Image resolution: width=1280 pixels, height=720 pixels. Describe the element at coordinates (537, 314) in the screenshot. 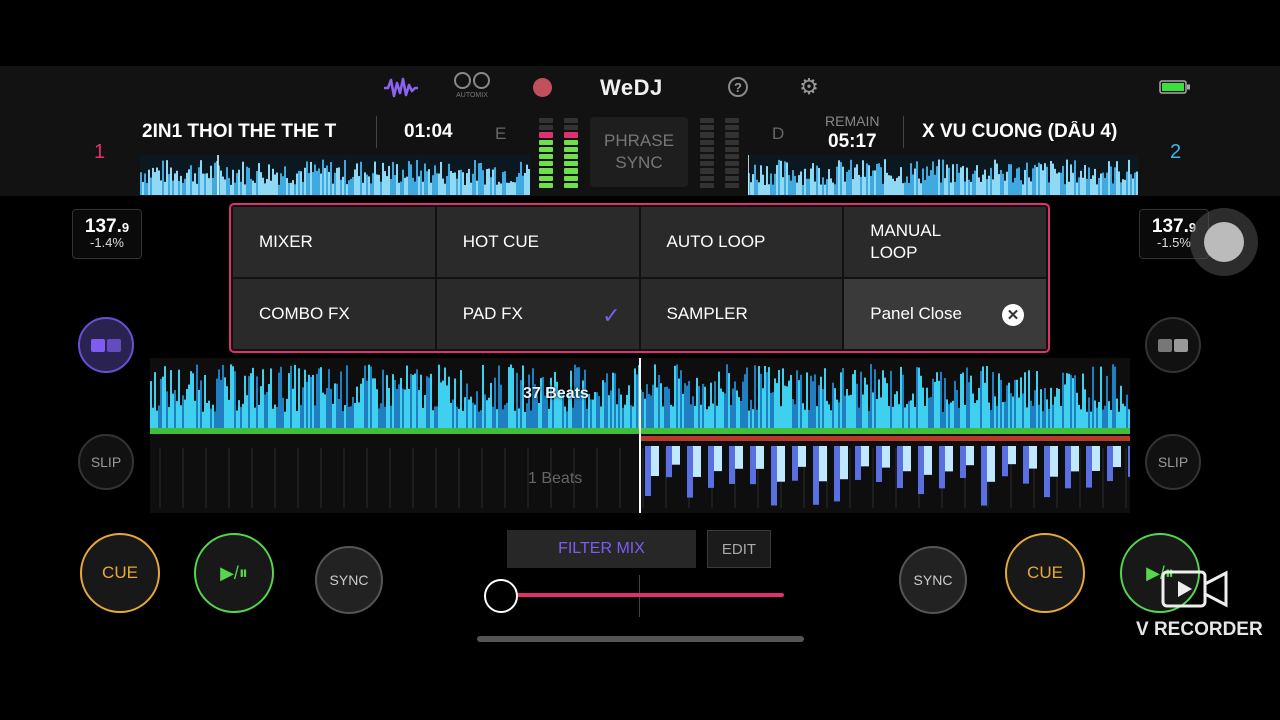

I see `panel-pad-fx: PAD FX ✓` at that location.